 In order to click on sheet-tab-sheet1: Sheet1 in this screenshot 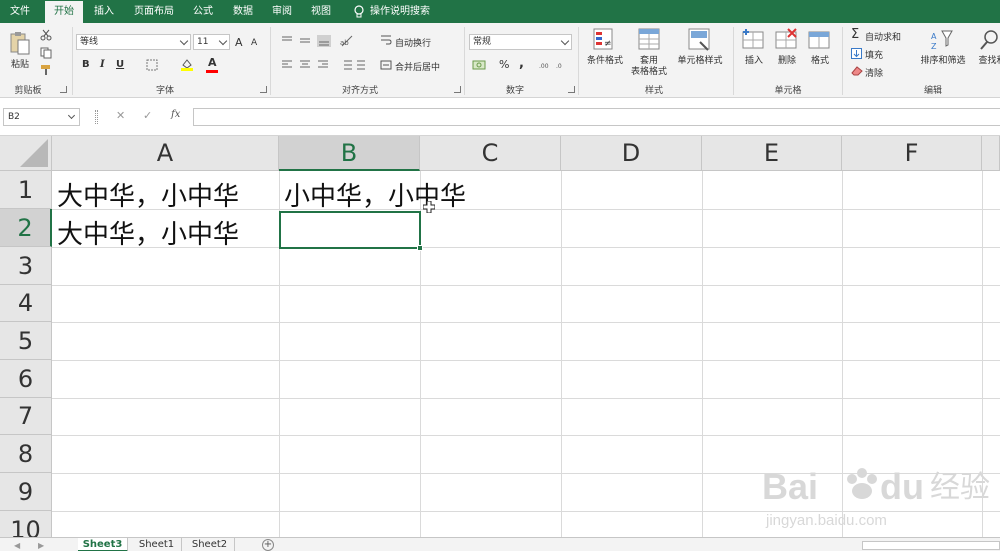, I will do `click(157, 544)`.